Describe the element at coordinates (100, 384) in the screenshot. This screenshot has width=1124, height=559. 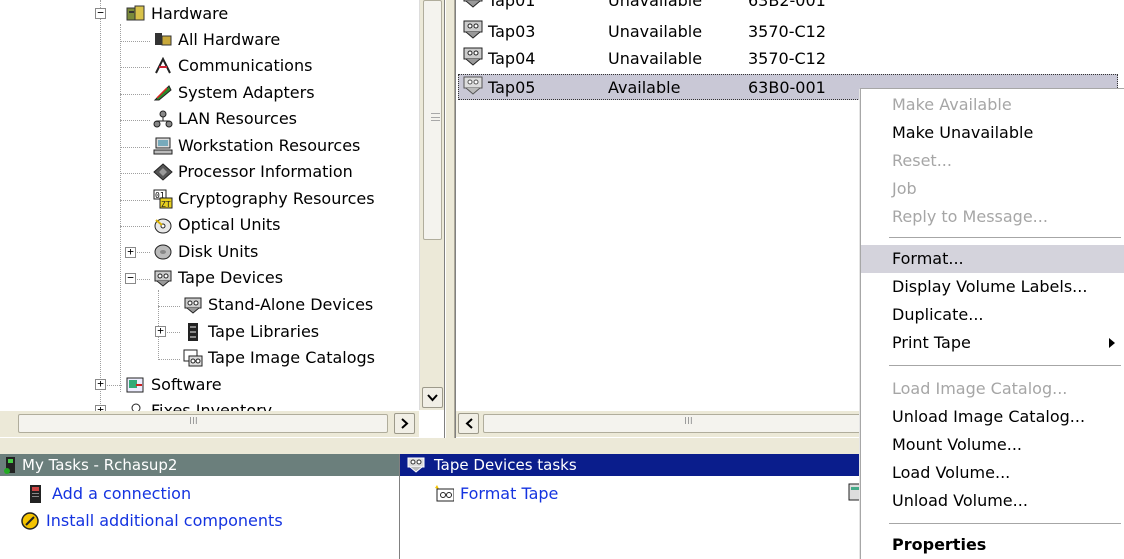
I see `expand-software-button: +` at that location.